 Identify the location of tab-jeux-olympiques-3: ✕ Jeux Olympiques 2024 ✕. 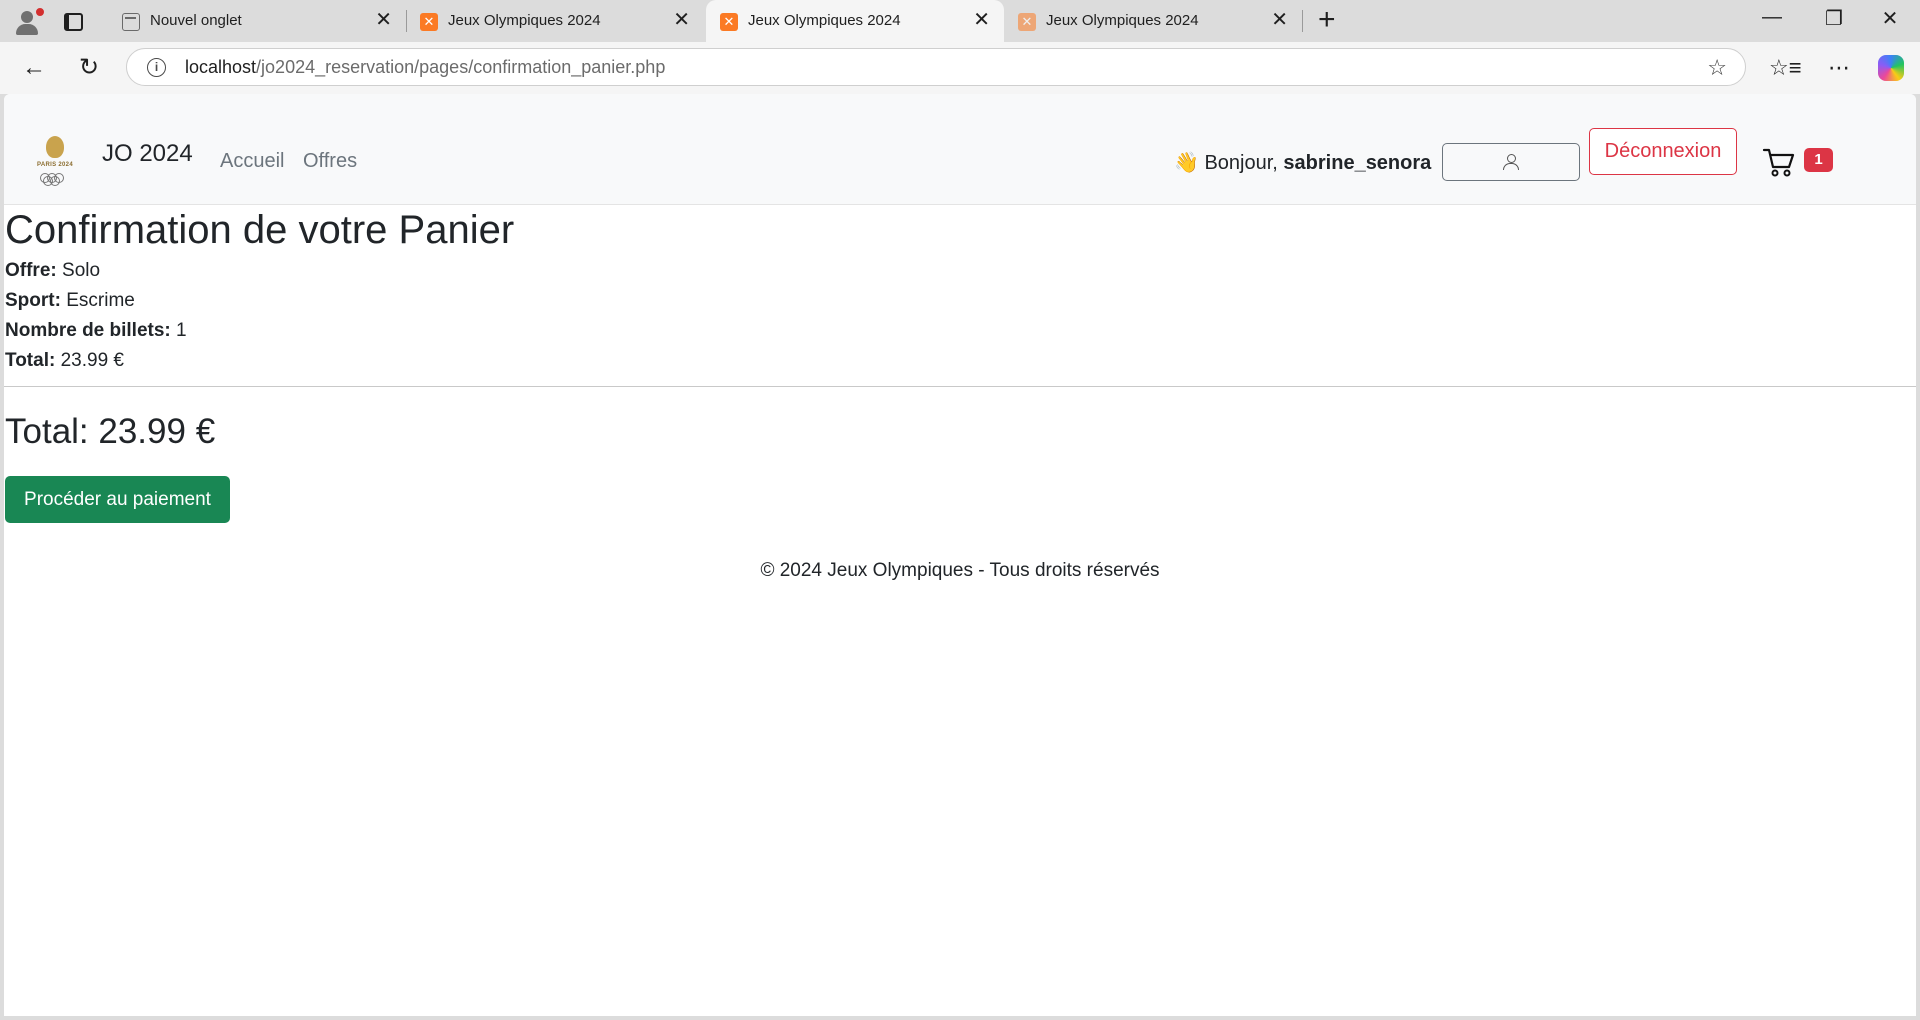
(1153, 21).